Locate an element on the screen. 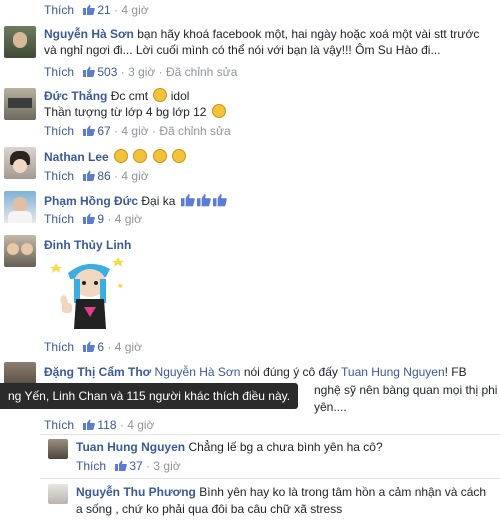 The width and height of the screenshot is (500, 531). commenter-name: Đinh Thủy Linh is located at coordinates (87, 245).